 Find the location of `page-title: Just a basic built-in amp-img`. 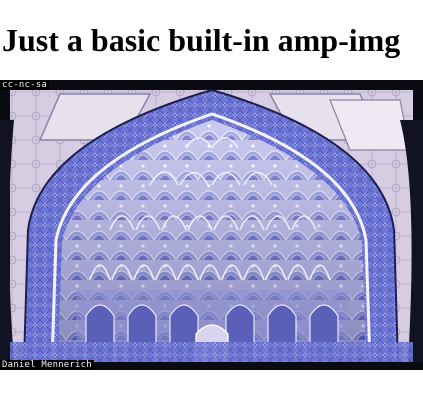

page-title: Just a basic built-in amp-img is located at coordinates (201, 40).